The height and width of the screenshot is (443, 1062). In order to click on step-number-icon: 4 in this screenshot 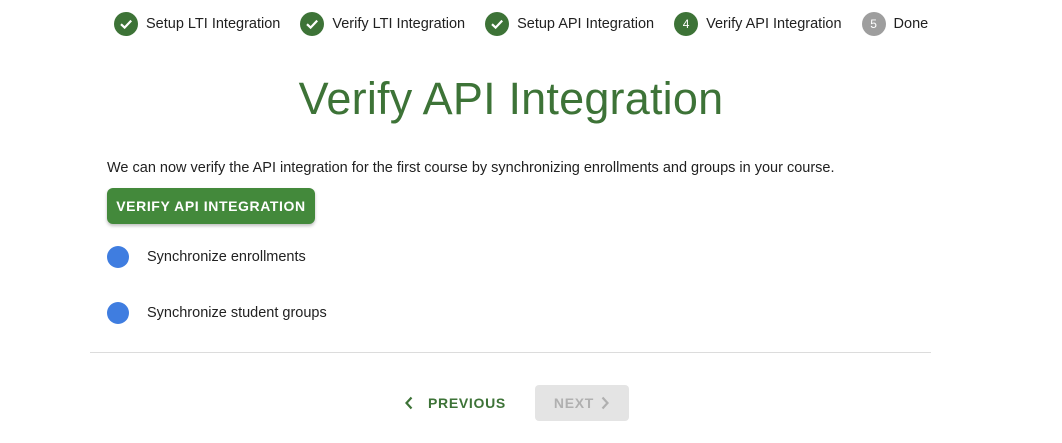, I will do `click(686, 24)`.